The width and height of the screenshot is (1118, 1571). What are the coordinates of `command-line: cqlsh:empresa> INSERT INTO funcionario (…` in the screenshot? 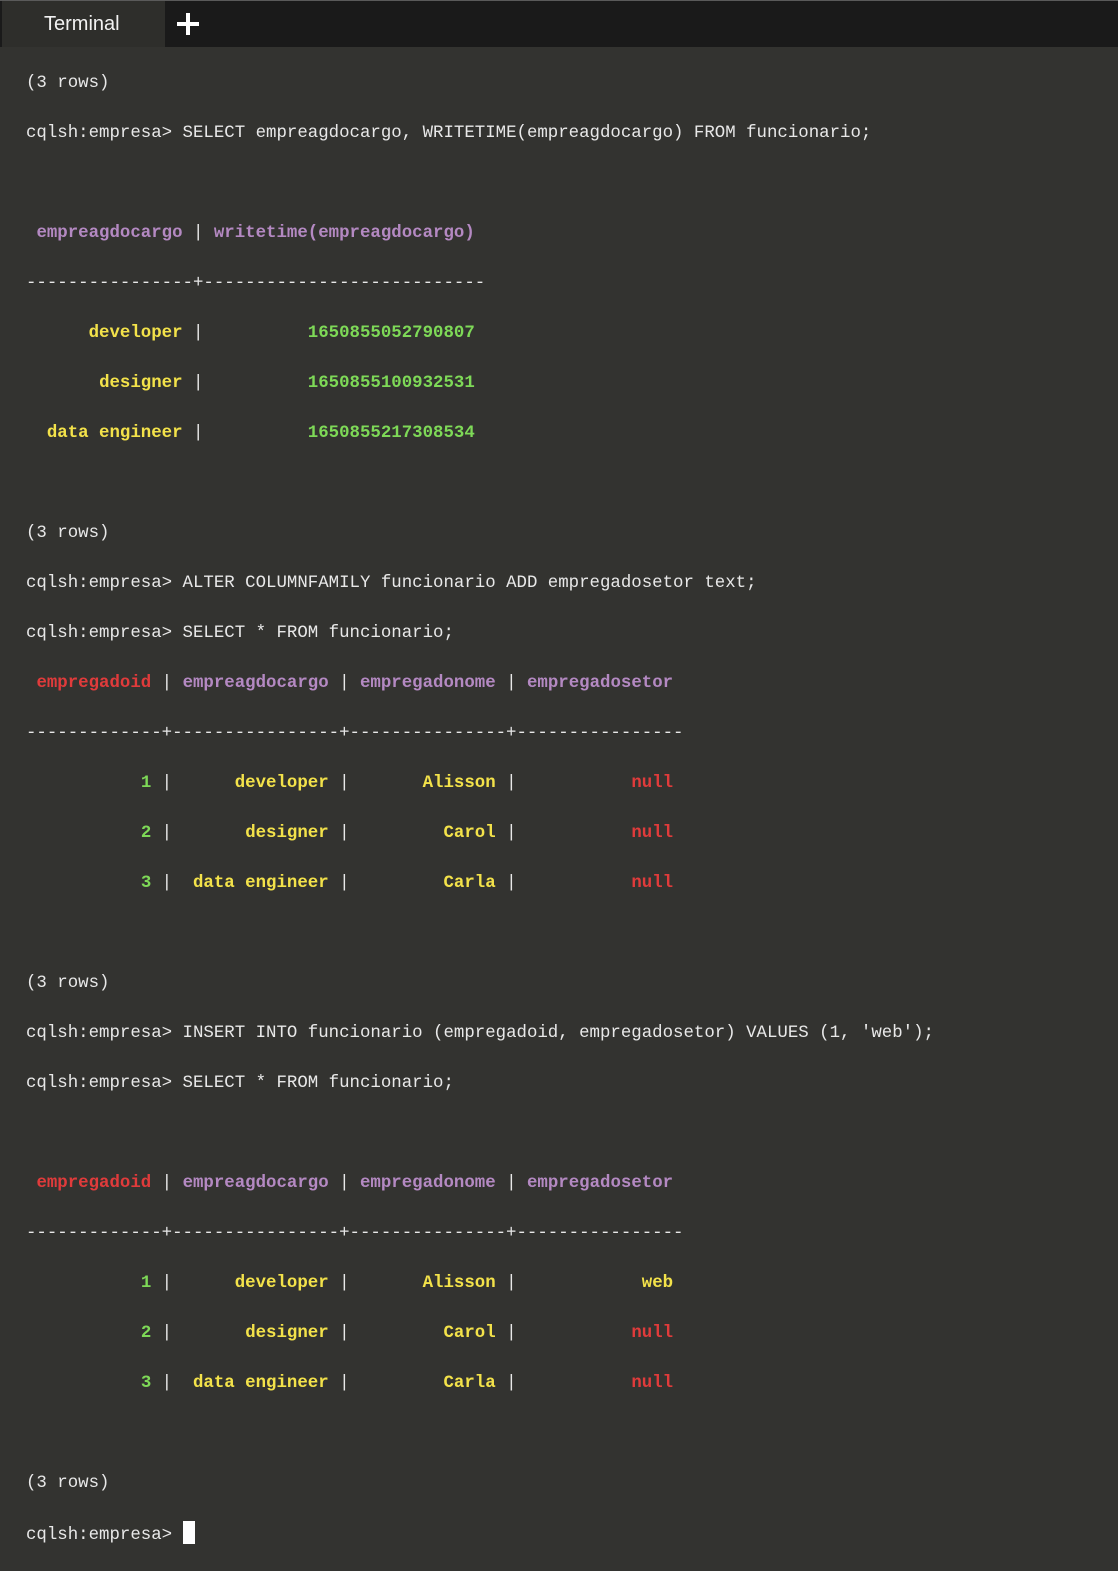 It's located at (480, 1033).